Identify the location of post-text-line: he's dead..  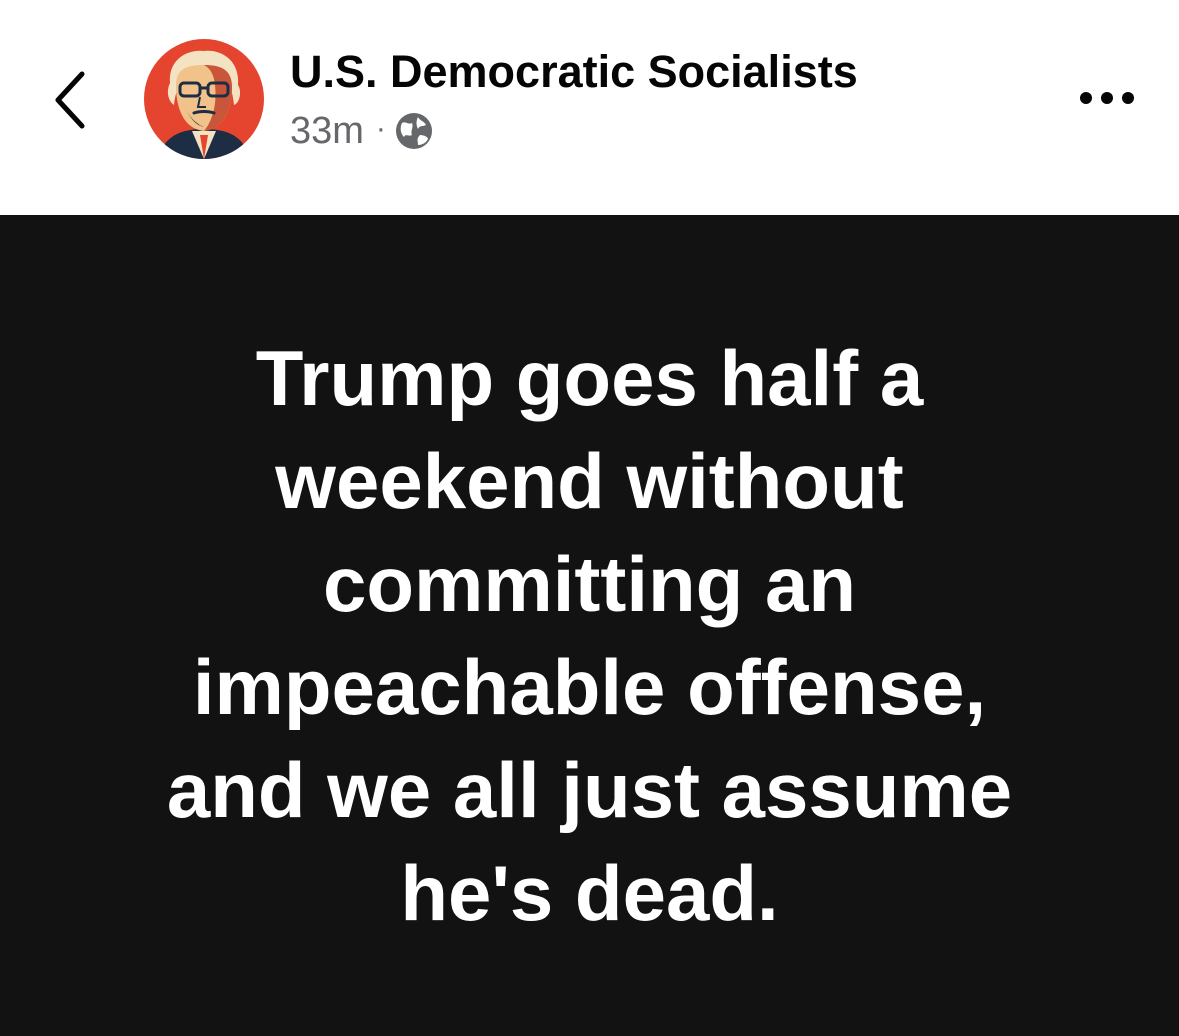
(589, 893).